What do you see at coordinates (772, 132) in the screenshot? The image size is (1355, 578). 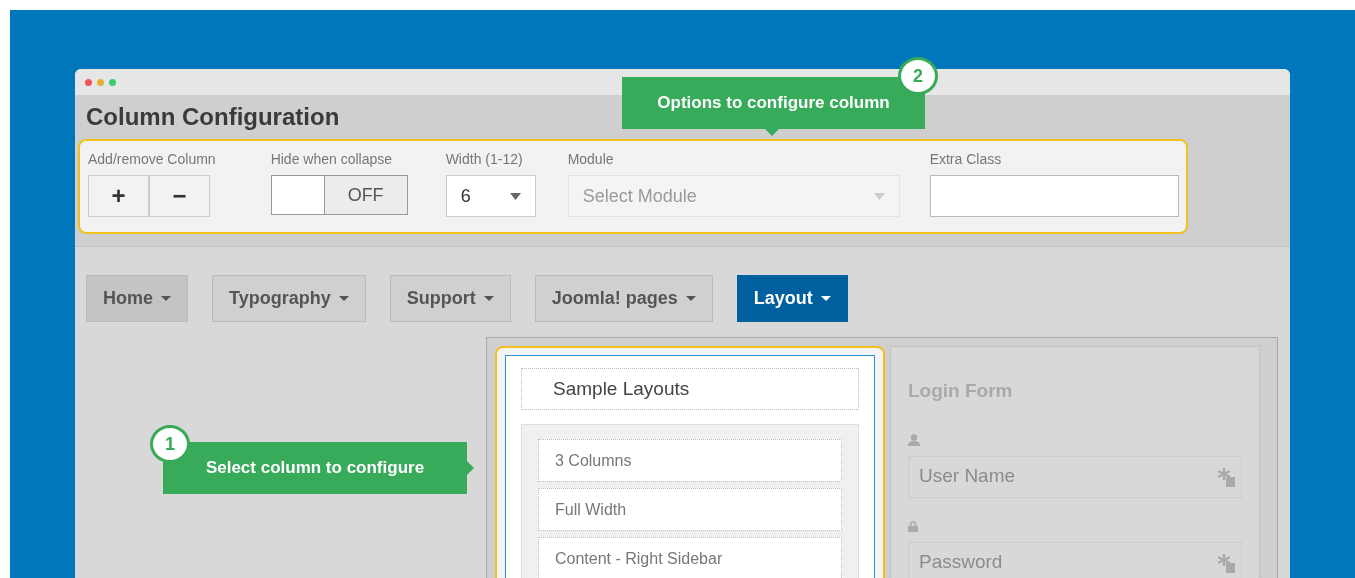 I see `callout-pointer` at bounding box center [772, 132].